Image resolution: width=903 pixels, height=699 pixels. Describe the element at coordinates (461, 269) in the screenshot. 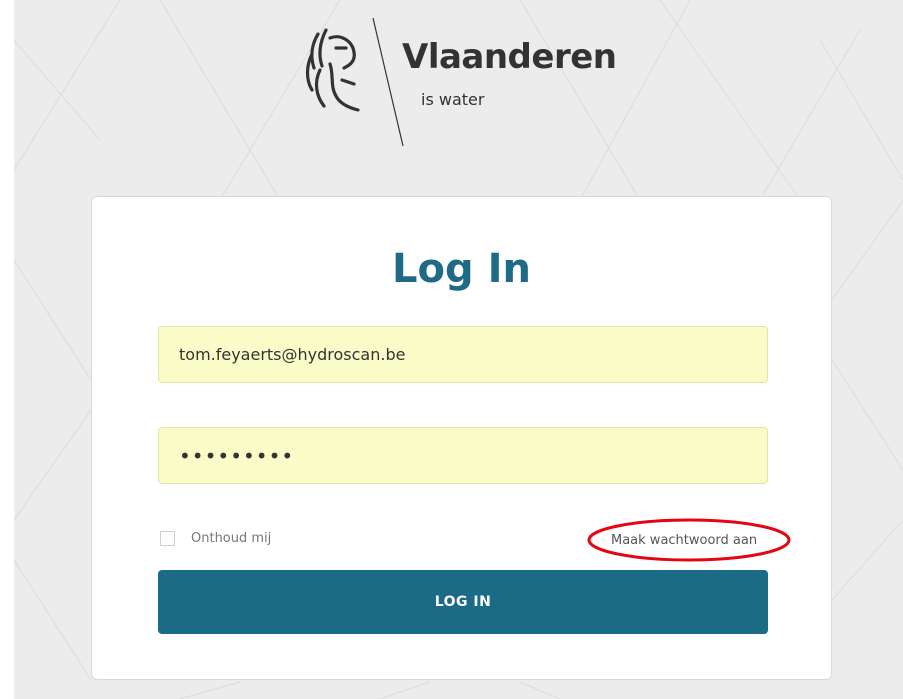

I see `page-title: Log In` at that location.